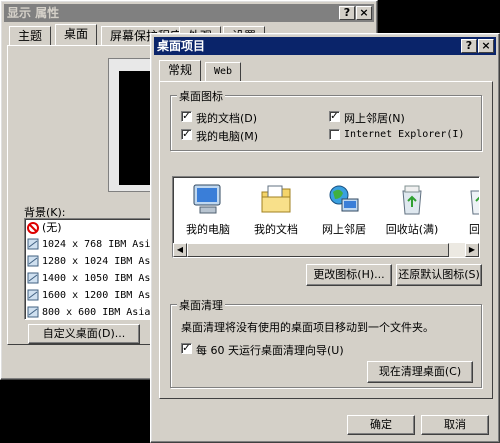  Describe the element at coordinates (98, 295) in the screenshot. I see `background-item-label: 1600 x 1200 IBM Asia` at that location.